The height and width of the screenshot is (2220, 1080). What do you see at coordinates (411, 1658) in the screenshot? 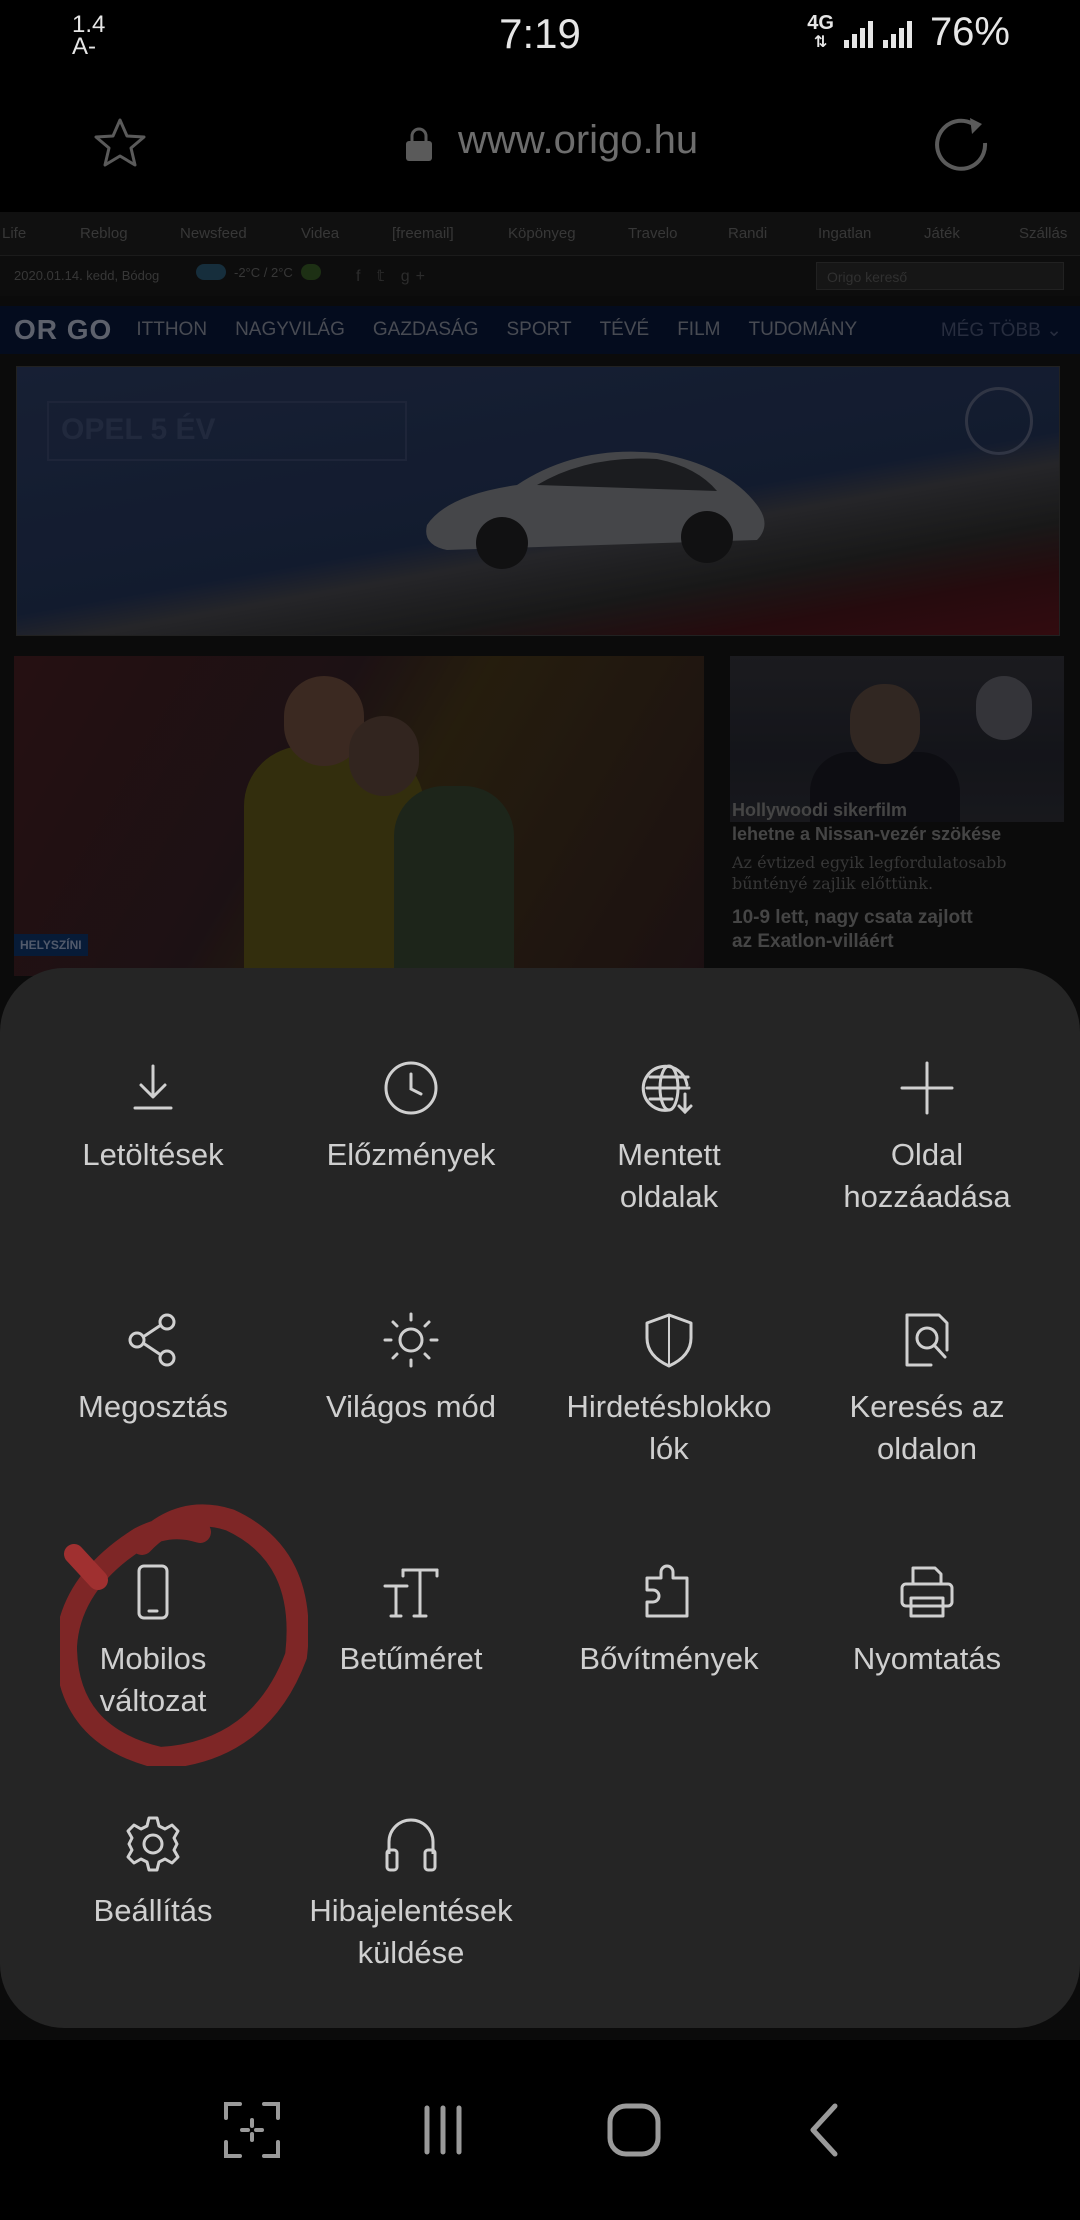
I see `menu-label: Betűméret` at bounding box center [411, 1658].